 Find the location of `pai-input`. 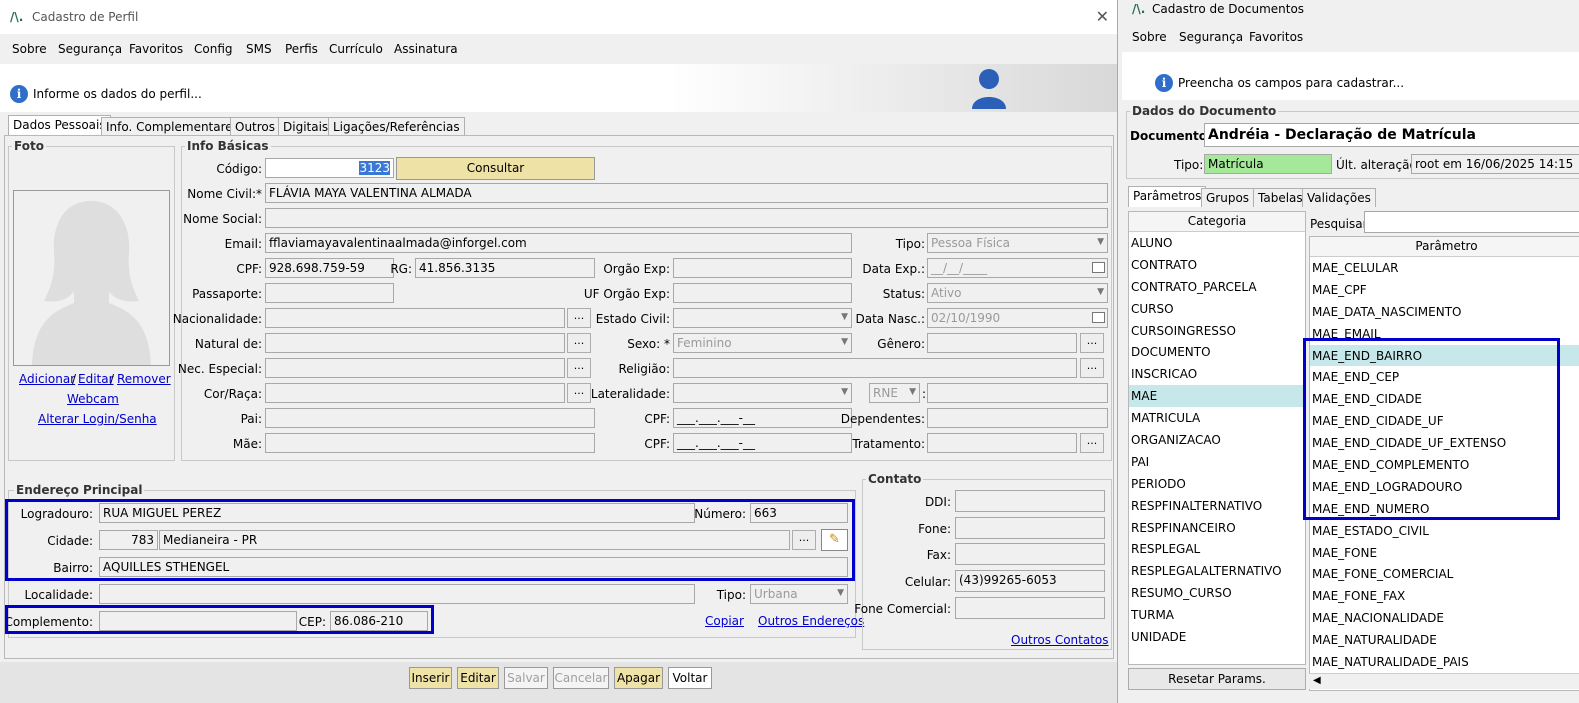

pai-input is located at coordinates (430, 418).